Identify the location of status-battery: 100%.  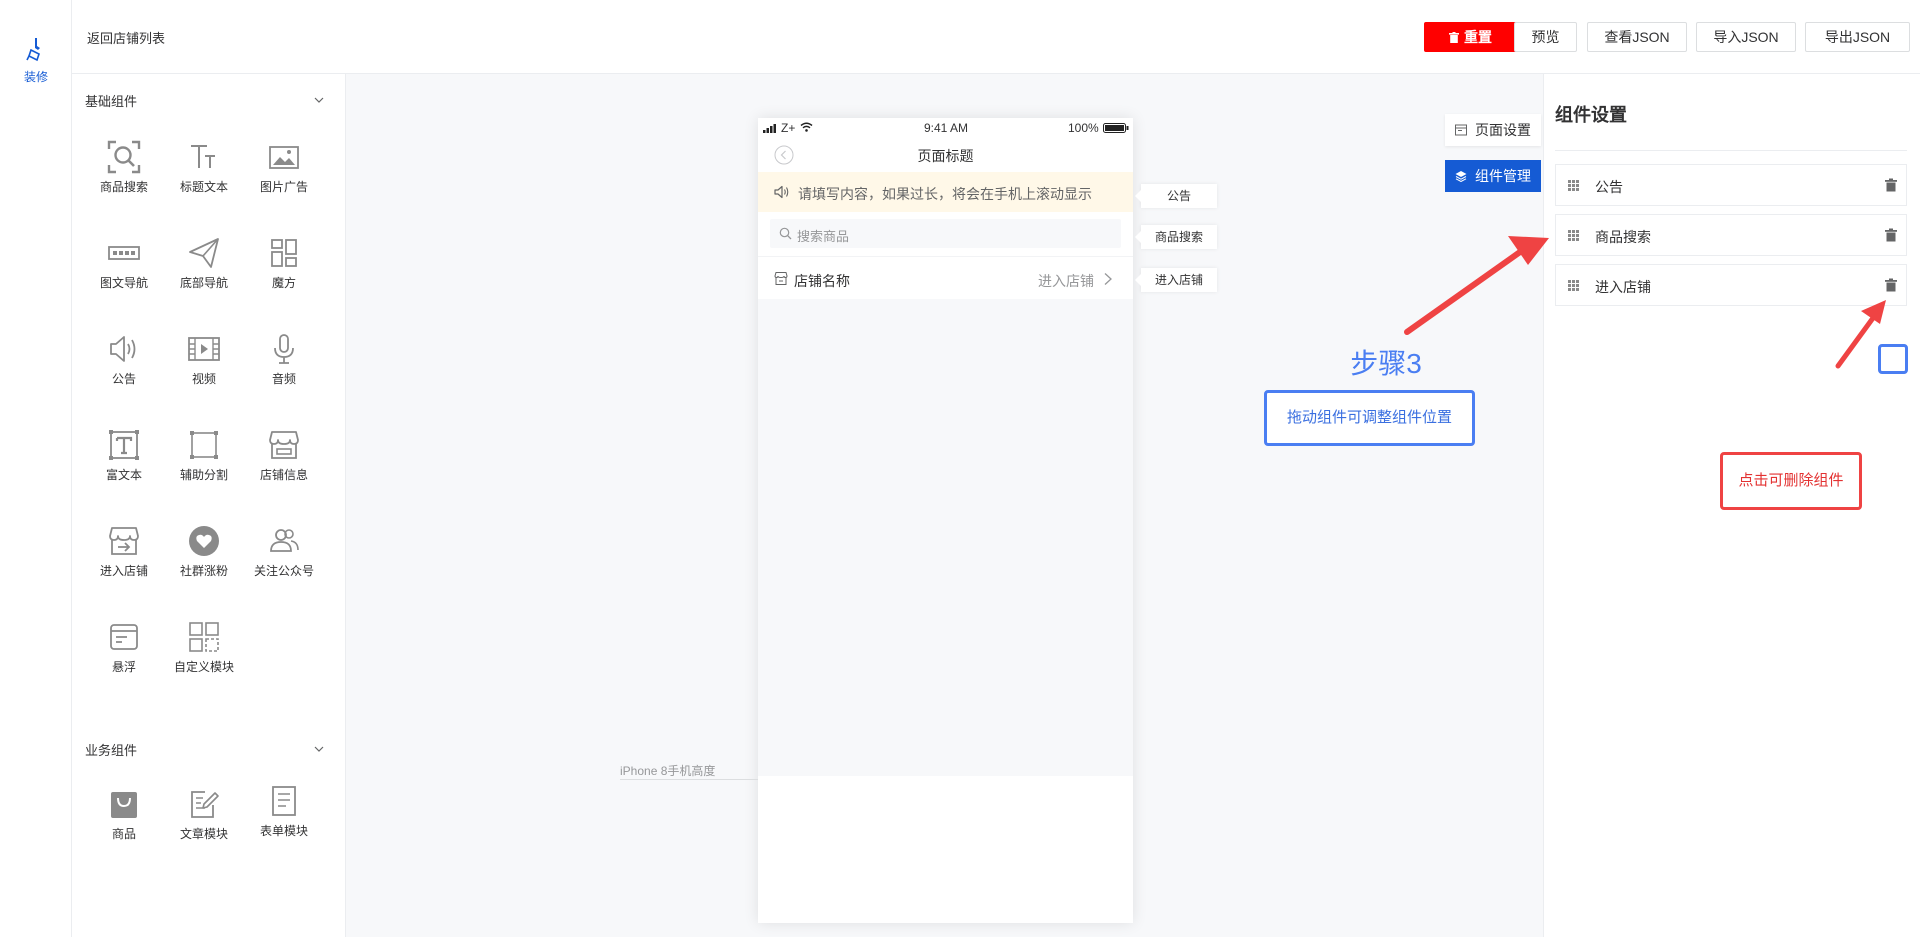
(1083, 128).